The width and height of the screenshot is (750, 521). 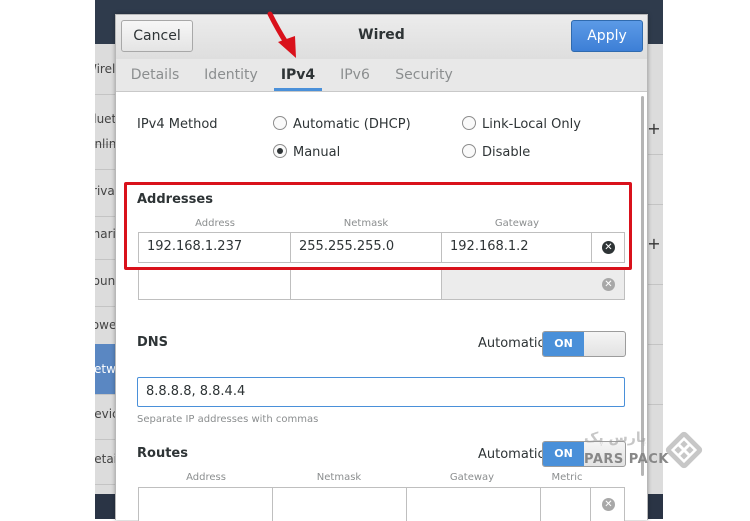 What do you see at coordinates (626, 459) in the screenshot?
I see `parspack-watermark-text: PARS PACK` at bounding box center [626, 459].